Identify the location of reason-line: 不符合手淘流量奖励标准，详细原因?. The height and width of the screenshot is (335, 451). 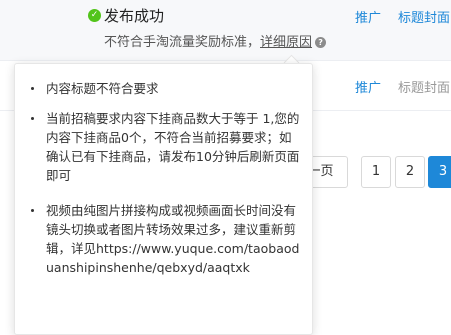
(215, 40).